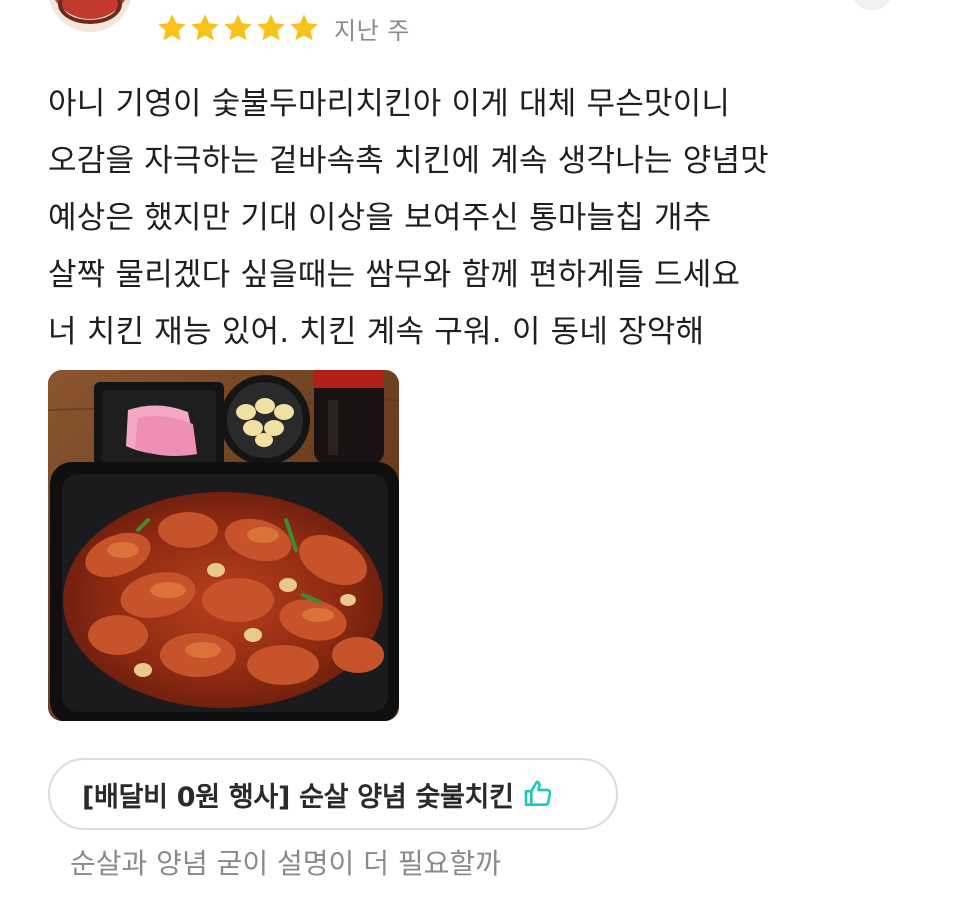  I want to click on review-line: 오감을 자극하는 겉바속촉 치킨에 계속 생각나는 양념맛, so click(408, 161).